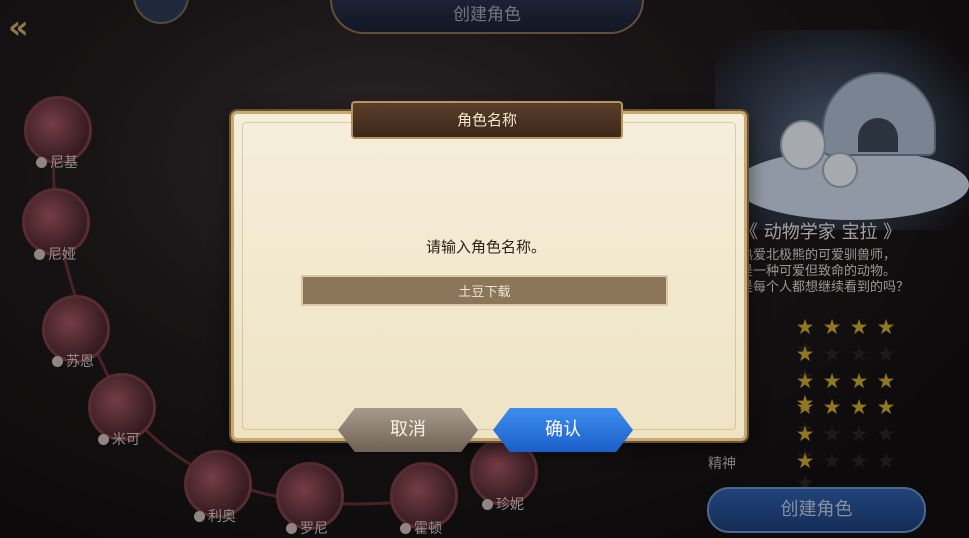  What do you see at coordinates (485, 247) in the screenshot?
I see `name-prompt: 请输入角色名称。` at bounding box center [485, 247].